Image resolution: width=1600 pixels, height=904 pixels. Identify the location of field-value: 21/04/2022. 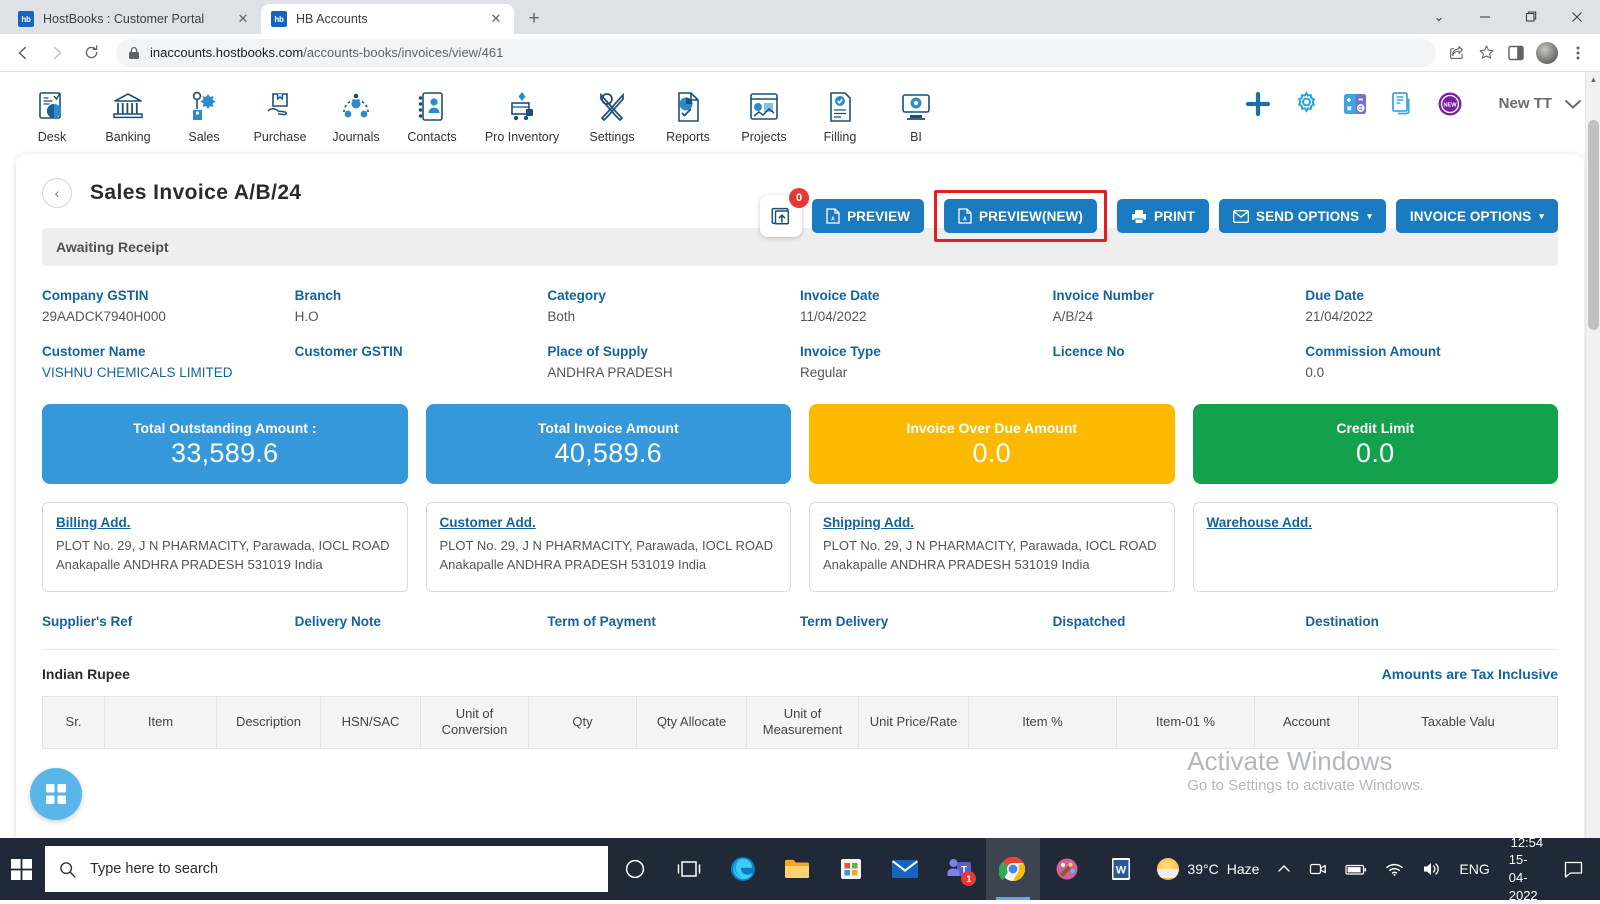
(1431, 316).